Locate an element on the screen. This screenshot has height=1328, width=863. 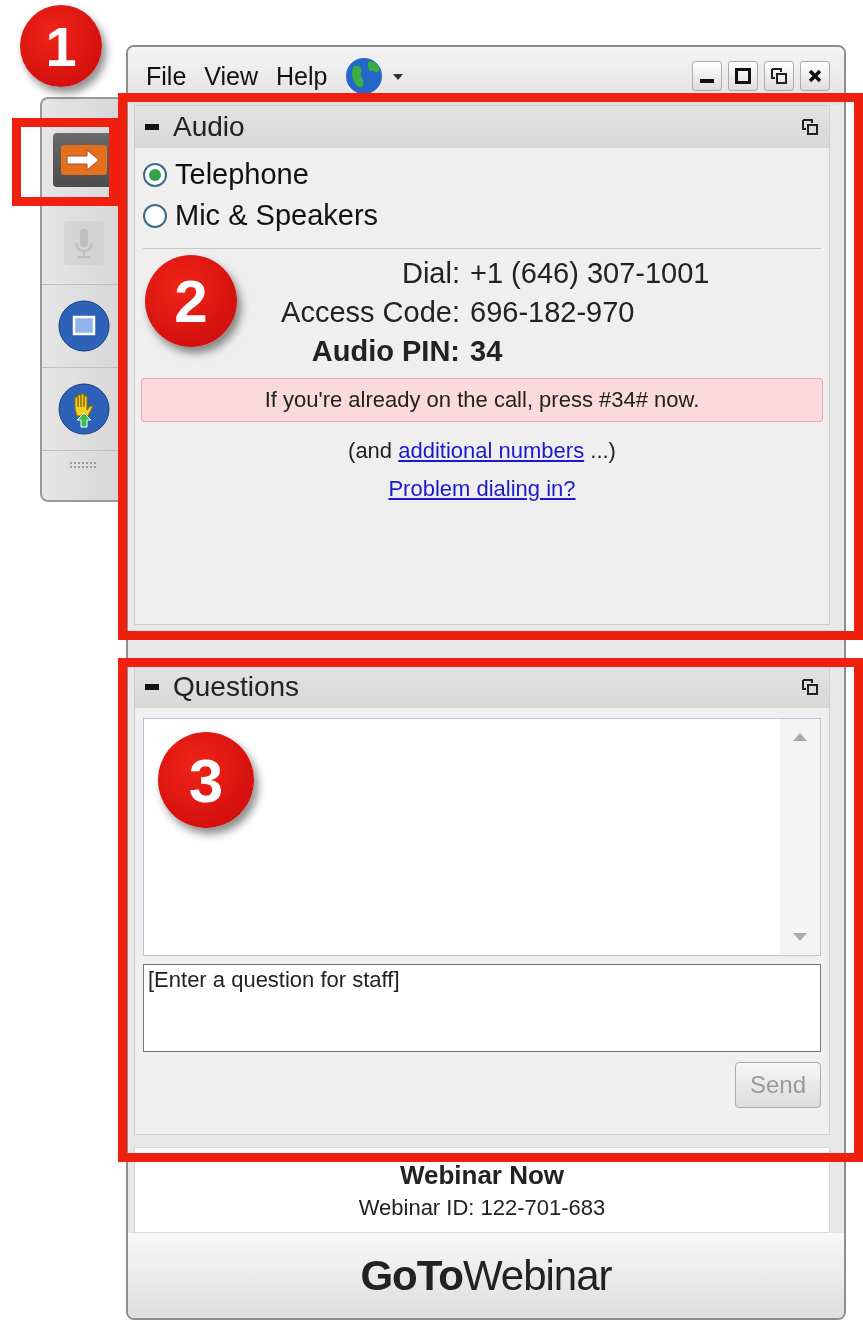
panel-title: Audio is located at coordinates (209, 127).